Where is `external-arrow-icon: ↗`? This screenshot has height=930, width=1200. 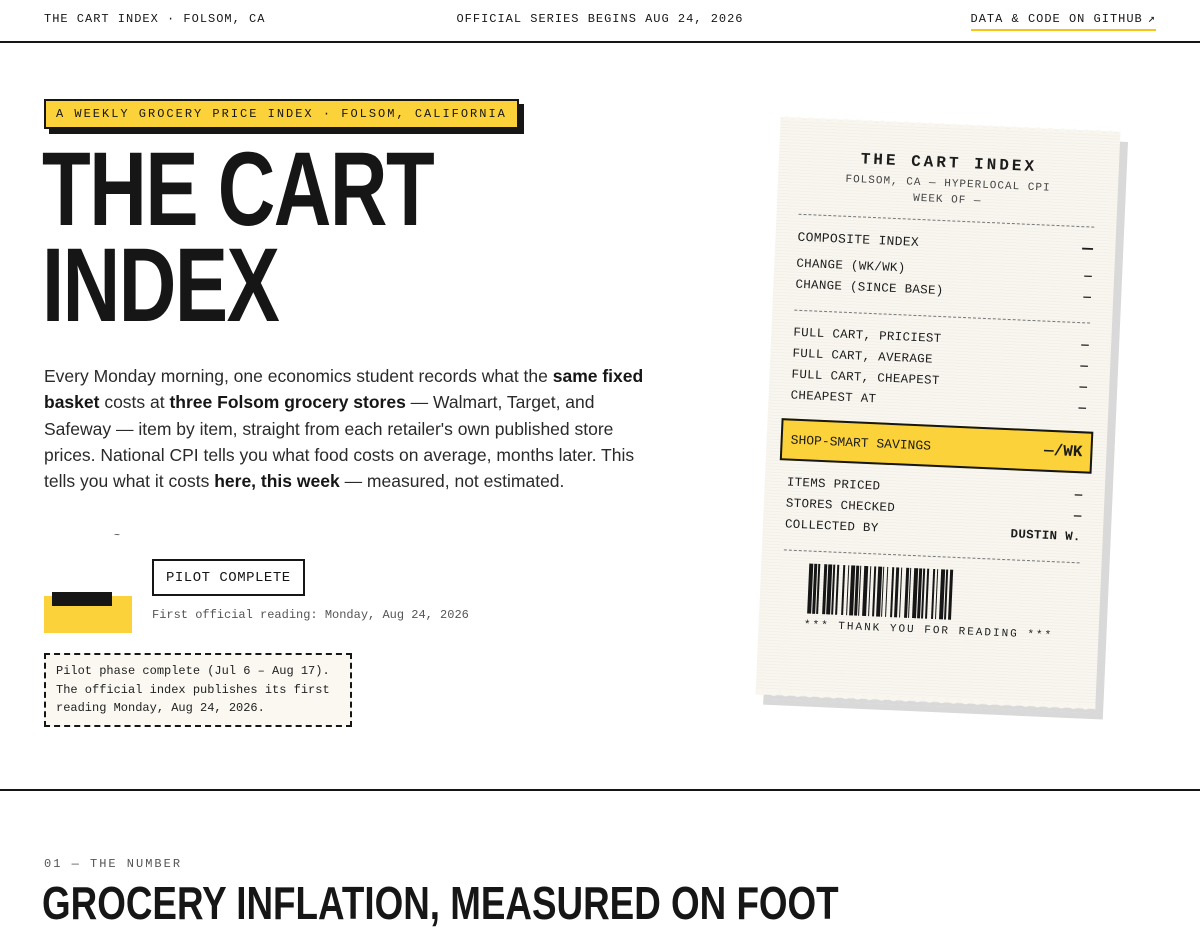 external-arrow-icon: ↗ is located at coordinates (1151, 19).